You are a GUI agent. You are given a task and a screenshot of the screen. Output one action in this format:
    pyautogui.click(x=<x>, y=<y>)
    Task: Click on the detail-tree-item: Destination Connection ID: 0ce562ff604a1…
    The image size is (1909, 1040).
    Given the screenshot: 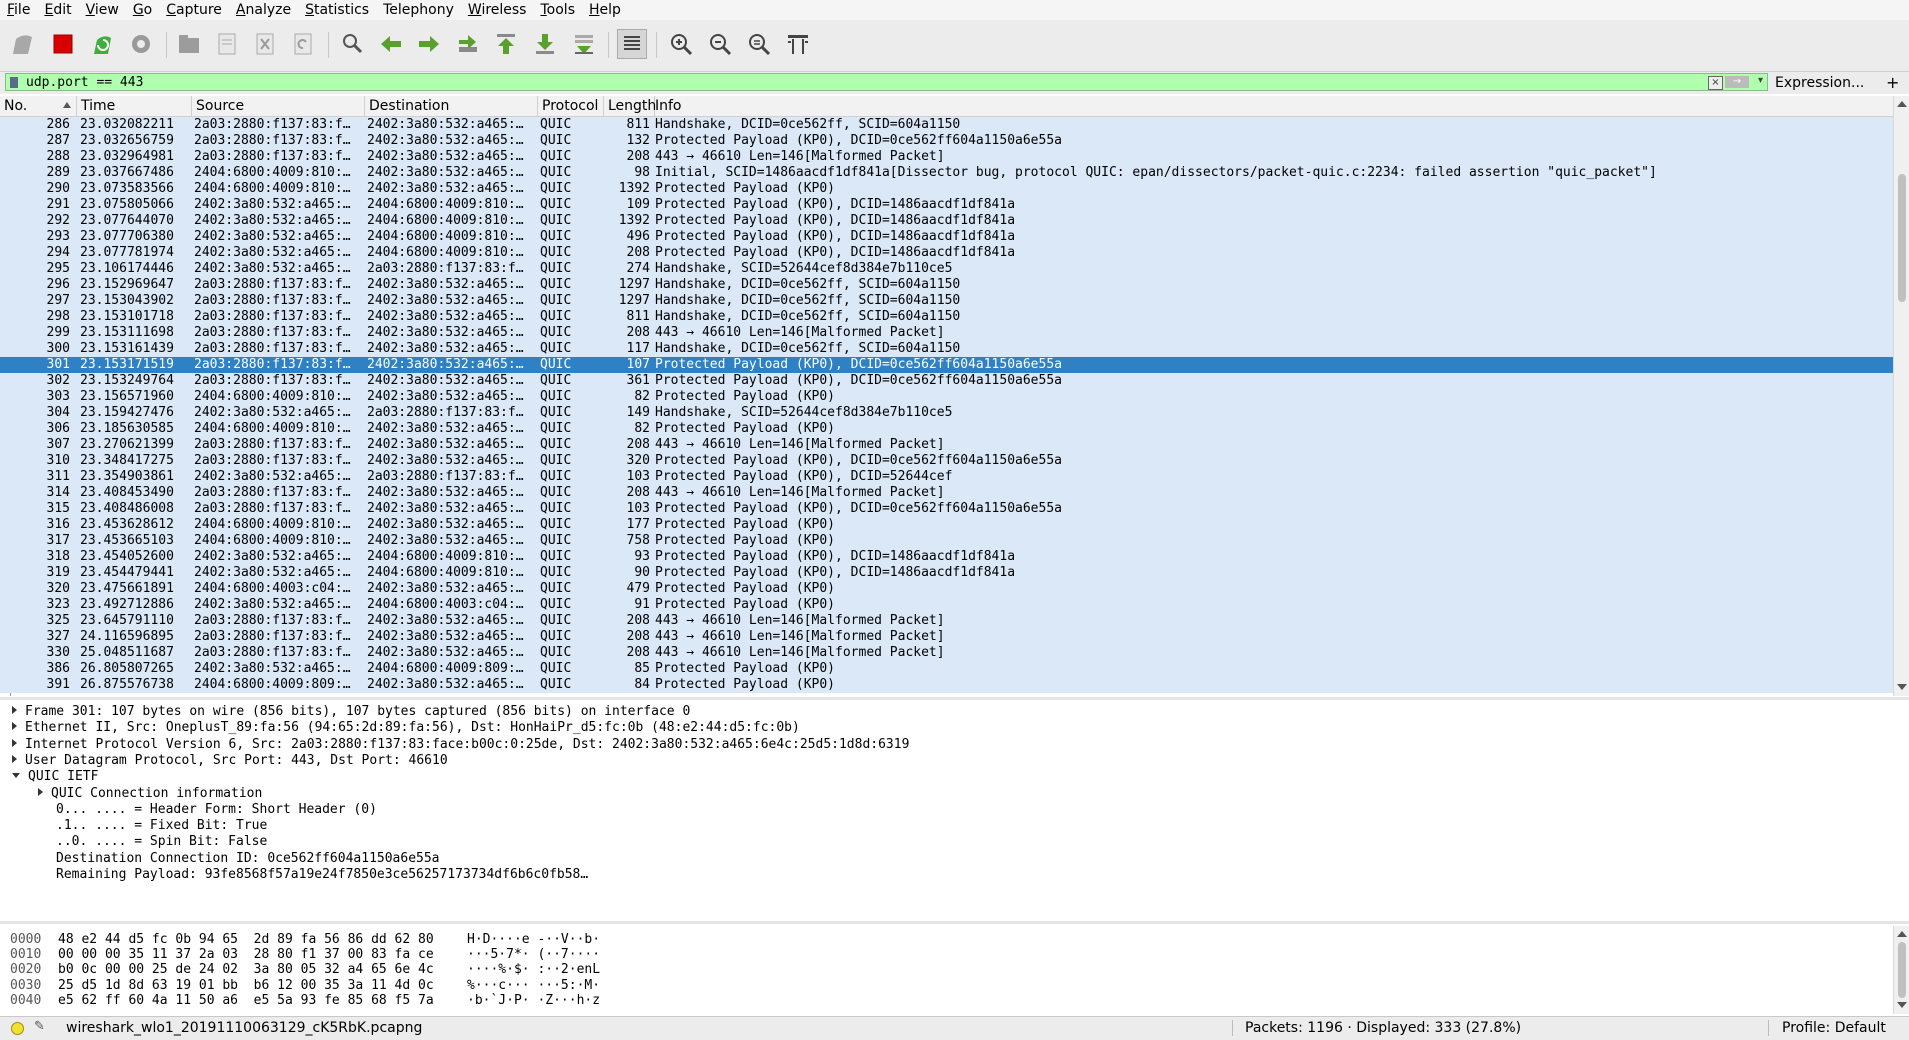 What is the action you would take?
    pyautogui.click(x=248, y=859)
    